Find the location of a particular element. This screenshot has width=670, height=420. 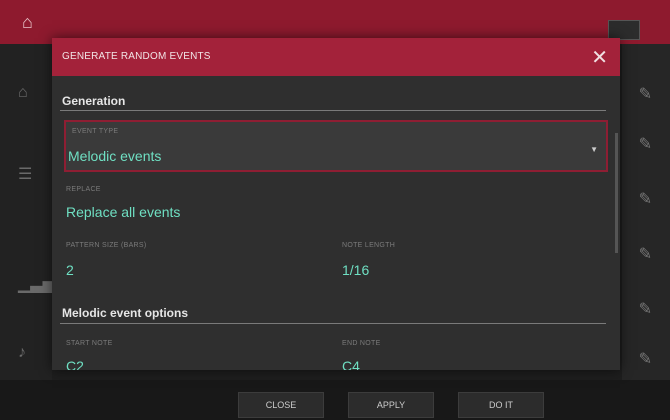

event-type-select: Event Type Melodic events ▼ is located at coordinates (336, 146).